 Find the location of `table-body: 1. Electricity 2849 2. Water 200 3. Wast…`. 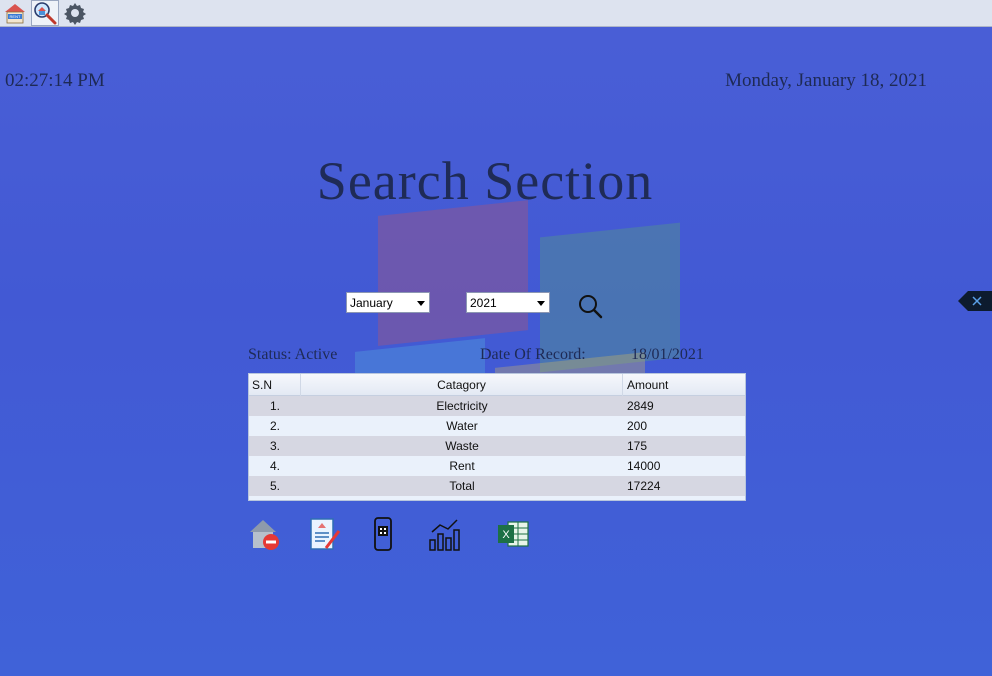

table-body: 1. Electricity 2849 2. Water 200 3. Wast… is located at coordinates (497, 446).